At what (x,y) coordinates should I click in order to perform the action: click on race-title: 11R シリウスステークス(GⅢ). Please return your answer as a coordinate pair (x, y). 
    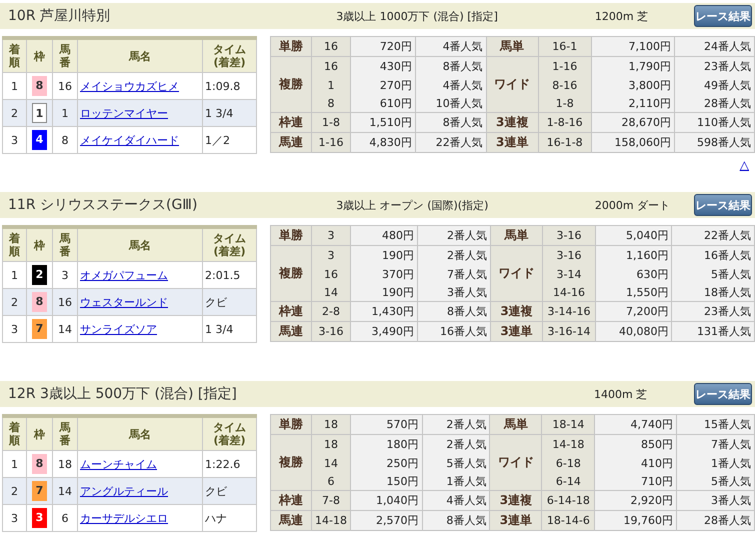
    Looking at the image, I should click on (103, 205).